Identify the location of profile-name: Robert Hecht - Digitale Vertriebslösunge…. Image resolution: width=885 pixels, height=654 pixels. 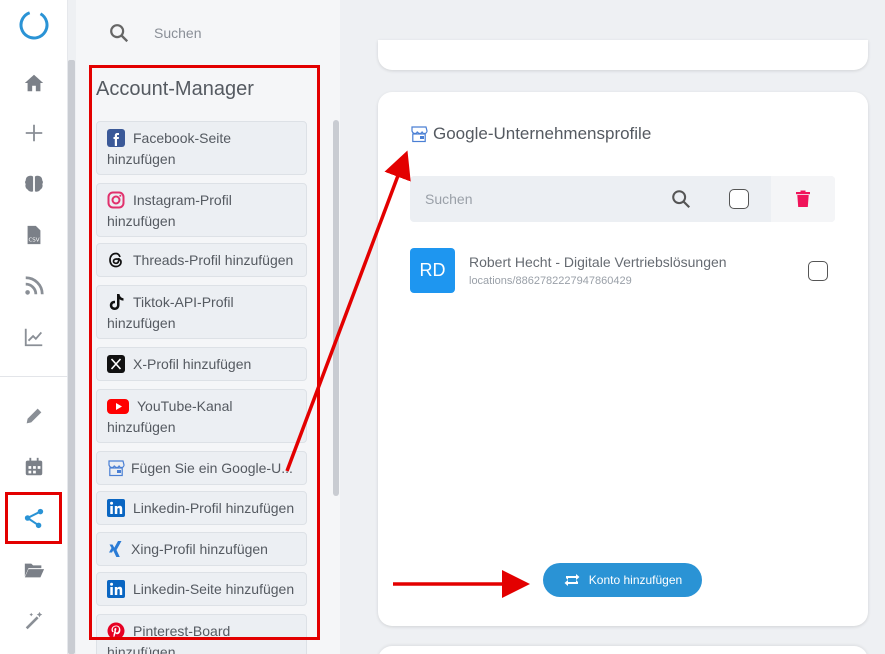
(598, 262).